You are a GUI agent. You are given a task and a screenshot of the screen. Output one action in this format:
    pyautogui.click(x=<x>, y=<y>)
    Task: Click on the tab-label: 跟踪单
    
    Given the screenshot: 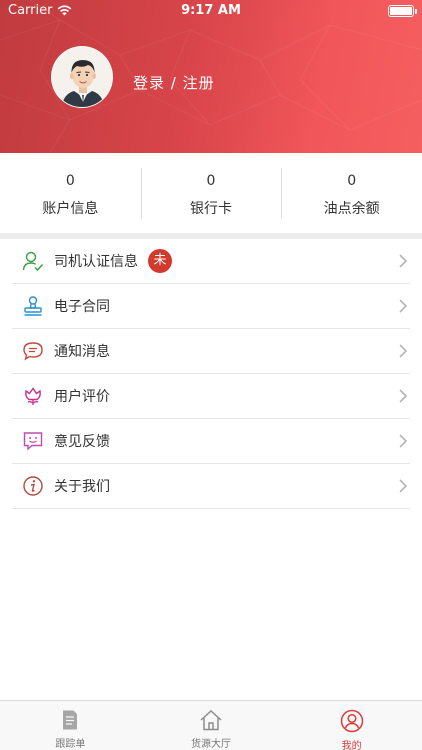 What is the action you would take?
    pyautogui.click(x=70, y=744)
    